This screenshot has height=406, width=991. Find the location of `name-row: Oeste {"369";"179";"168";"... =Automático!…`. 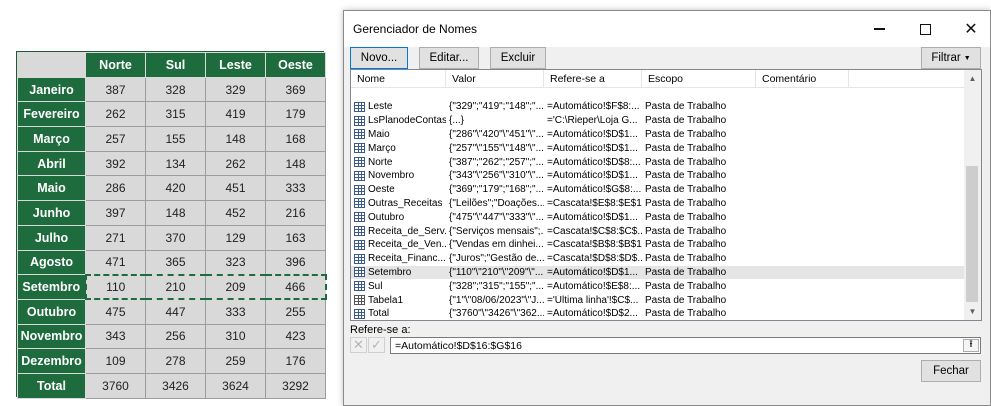

name-row: Oeste {"369";"179";"168";"... =Automático!… is located at coordinates (658, 190).